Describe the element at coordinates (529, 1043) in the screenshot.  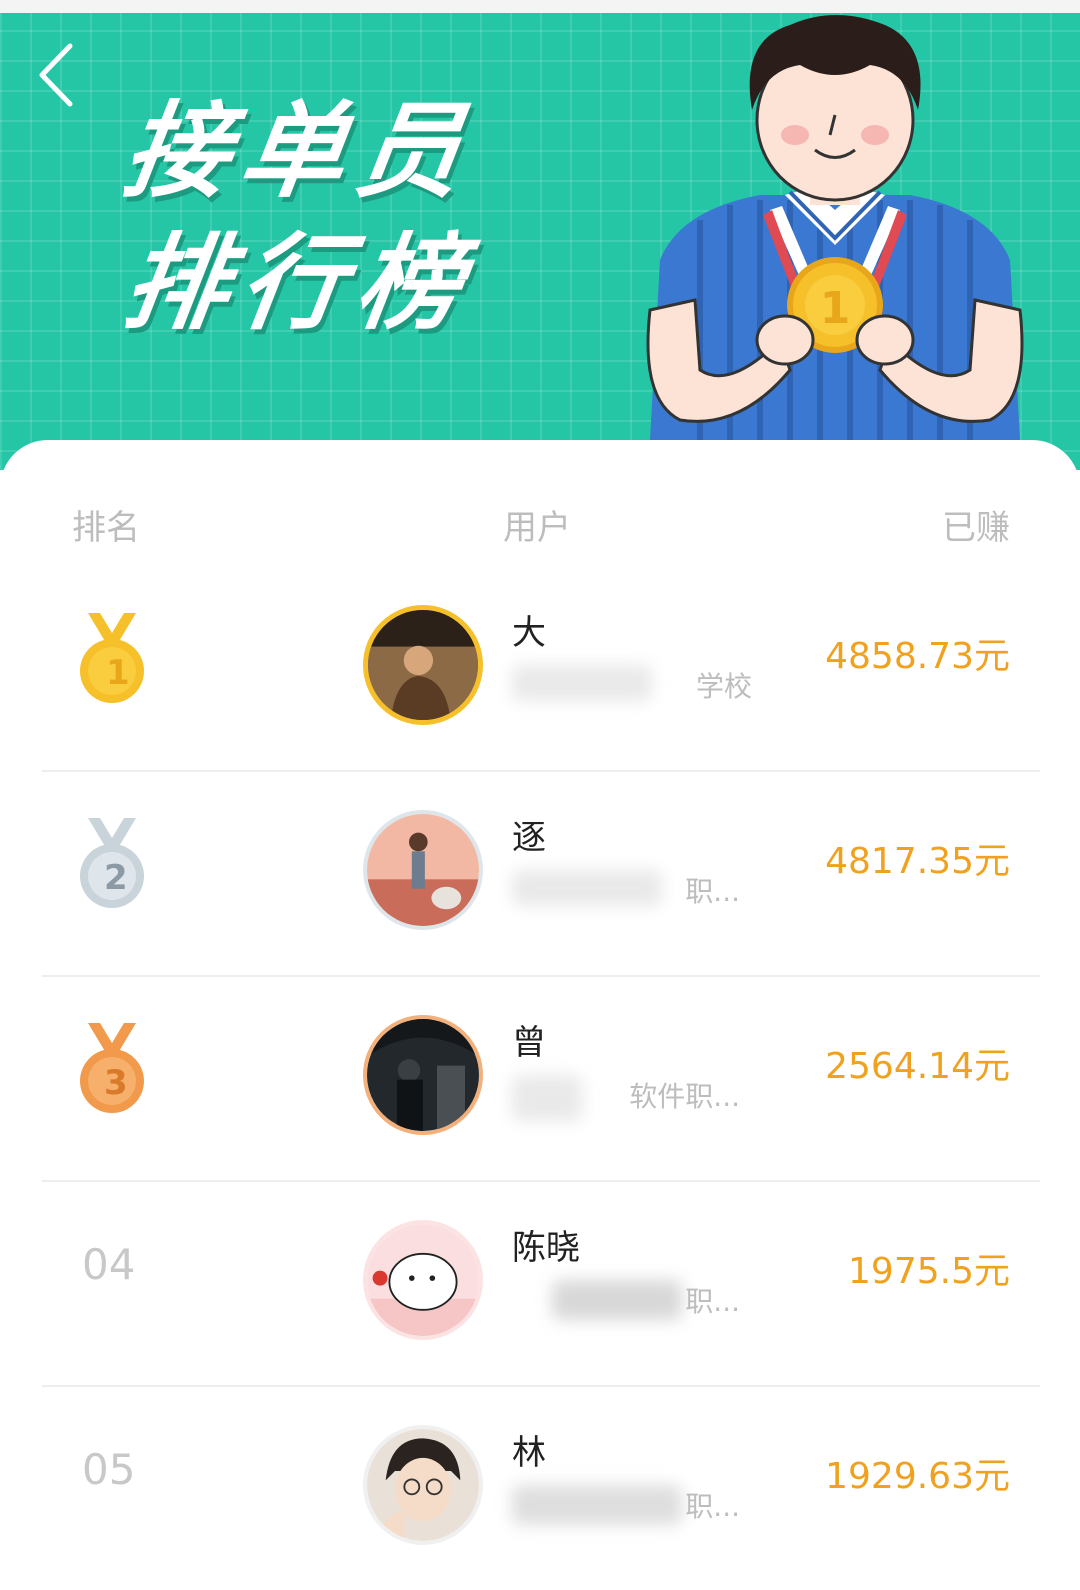
I see `user-name: 曾` at that location.